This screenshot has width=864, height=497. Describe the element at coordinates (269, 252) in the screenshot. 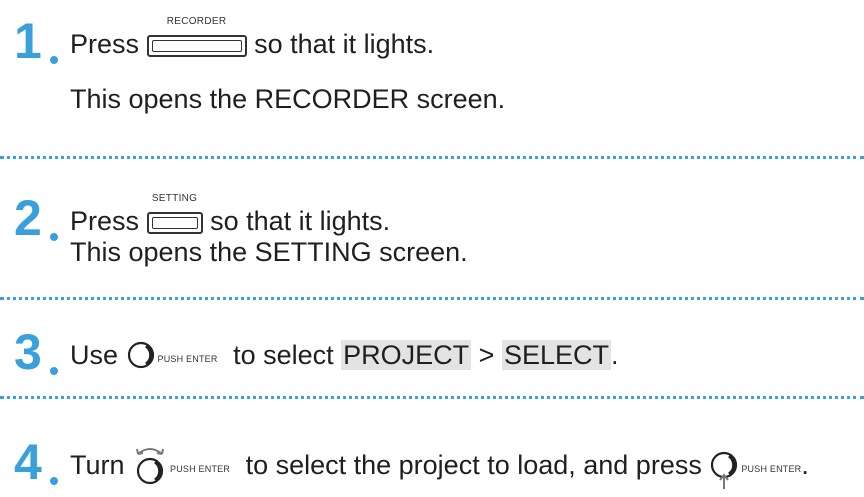

I see `step-result: This opens the SETTING screen.` at that location.